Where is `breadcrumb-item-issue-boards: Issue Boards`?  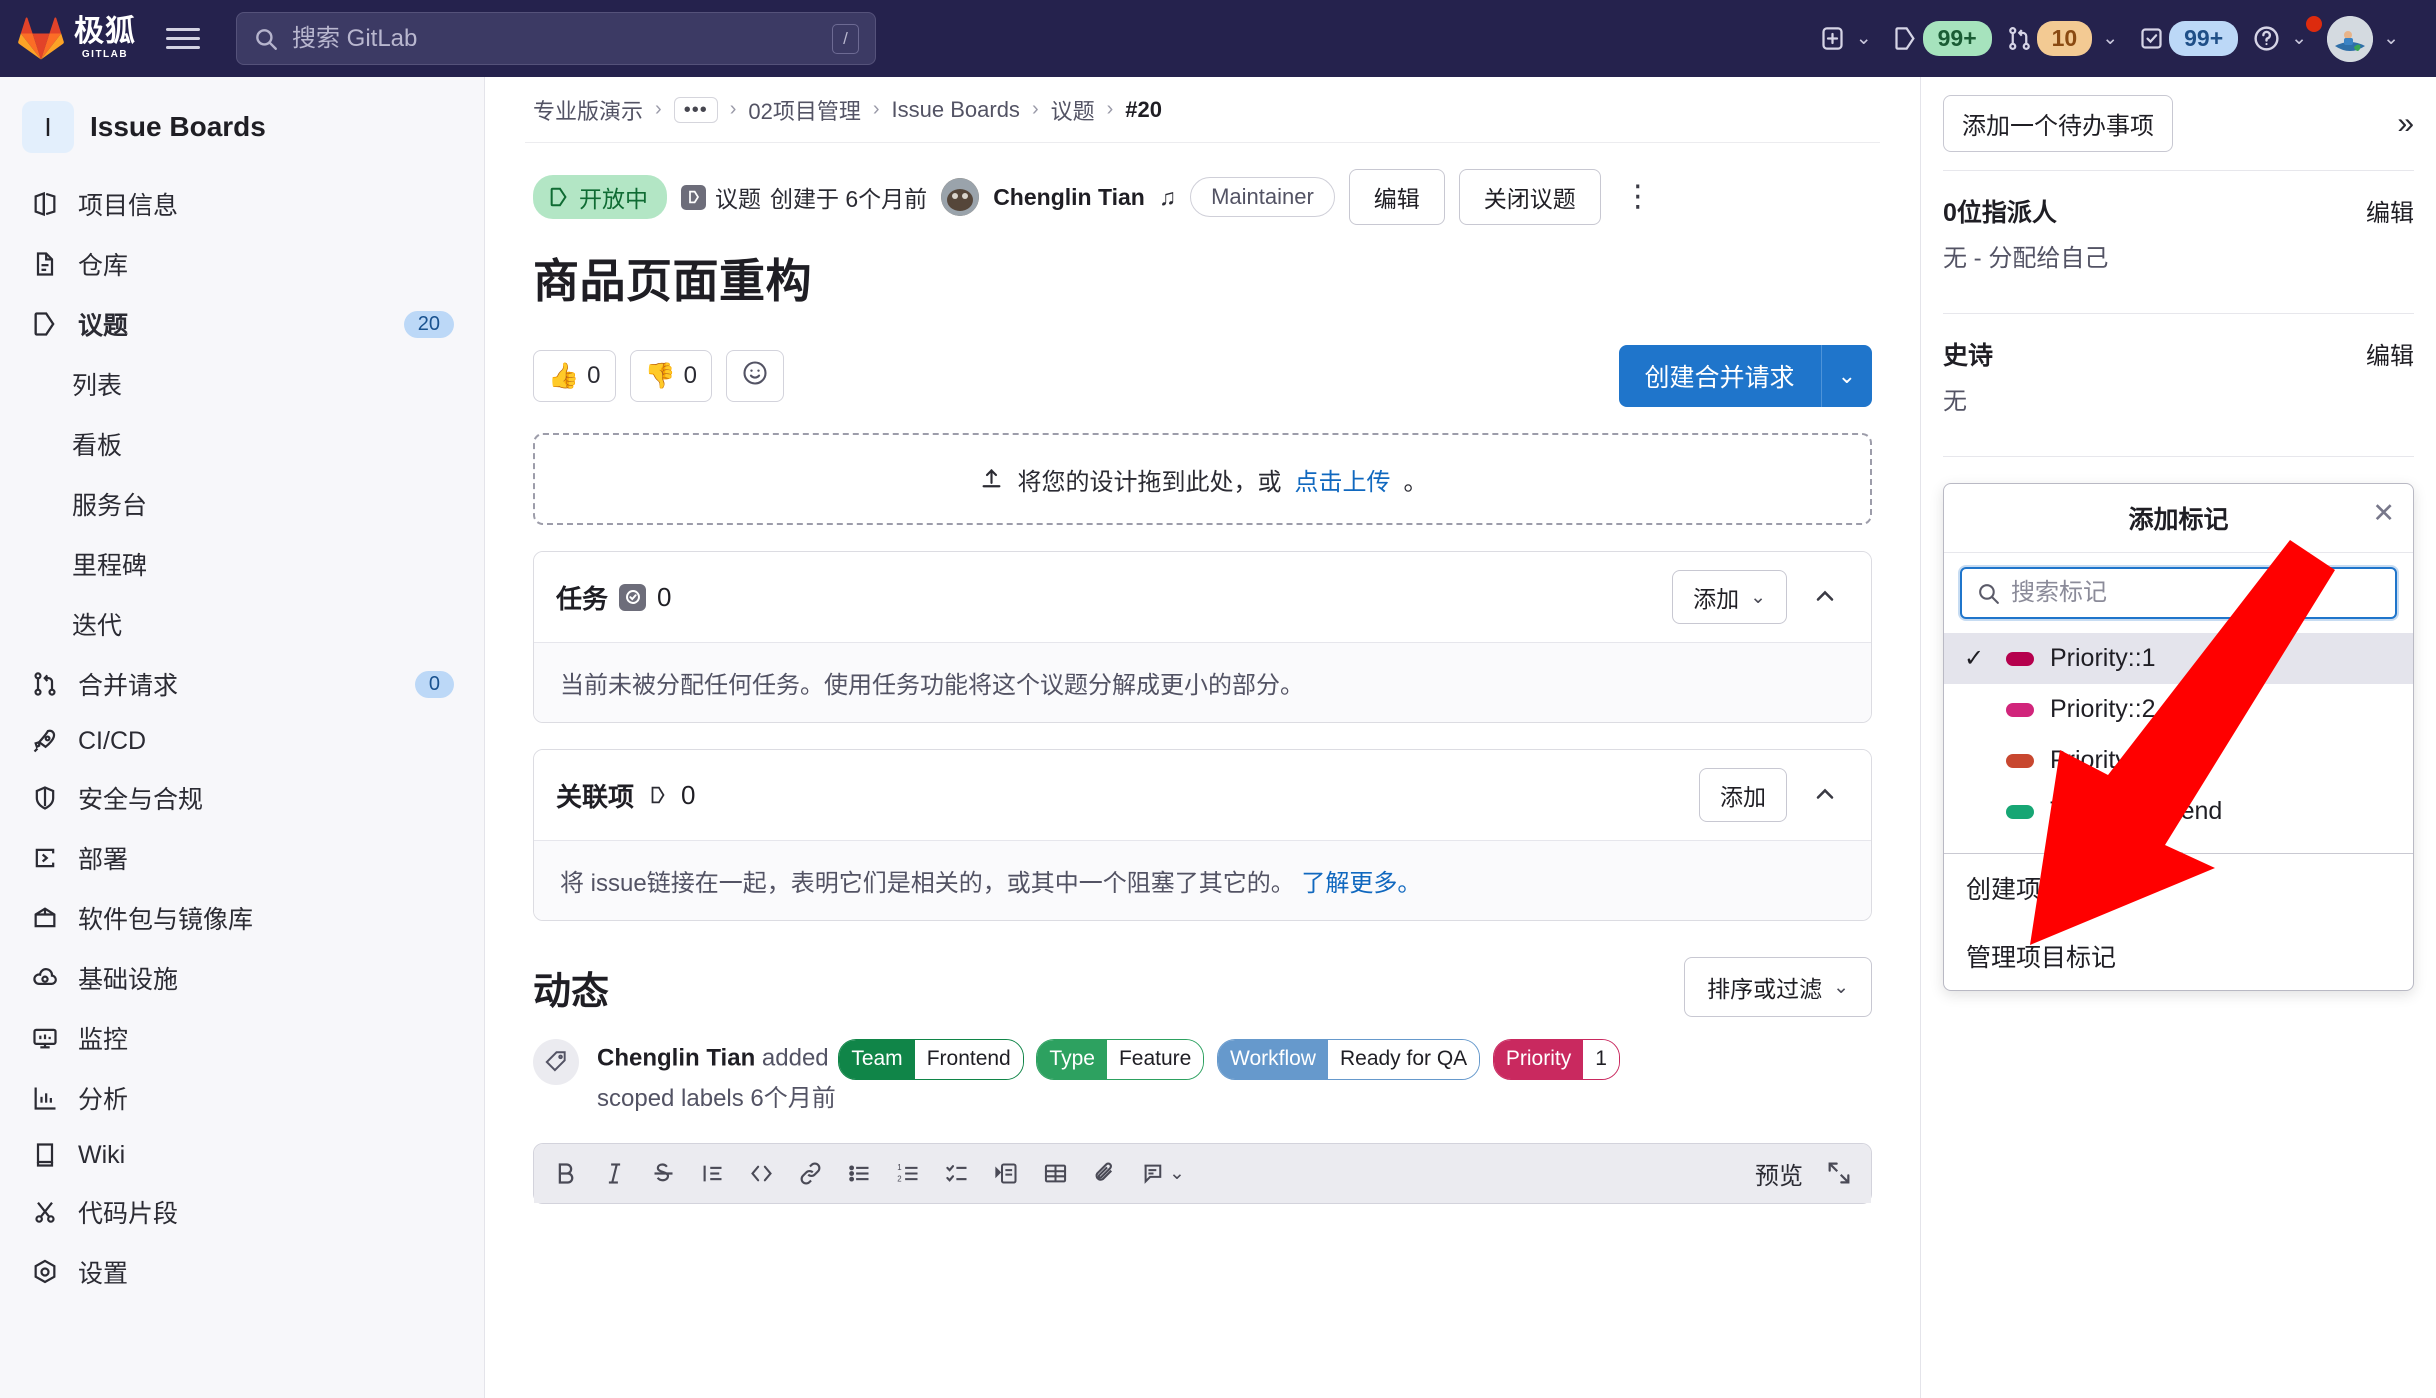
breadcrumb-item-issue-boards: Issue Boards is located at coordinates (956, 110).